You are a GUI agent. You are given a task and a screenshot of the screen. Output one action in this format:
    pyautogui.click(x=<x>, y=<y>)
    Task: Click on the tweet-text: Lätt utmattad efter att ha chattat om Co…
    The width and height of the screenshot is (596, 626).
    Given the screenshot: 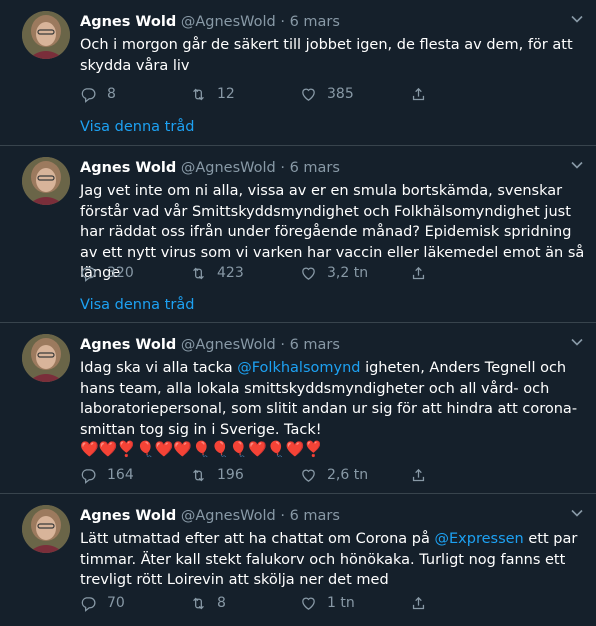 What is the action you would take?
    pyautogui.click(x=332, y=560)
    